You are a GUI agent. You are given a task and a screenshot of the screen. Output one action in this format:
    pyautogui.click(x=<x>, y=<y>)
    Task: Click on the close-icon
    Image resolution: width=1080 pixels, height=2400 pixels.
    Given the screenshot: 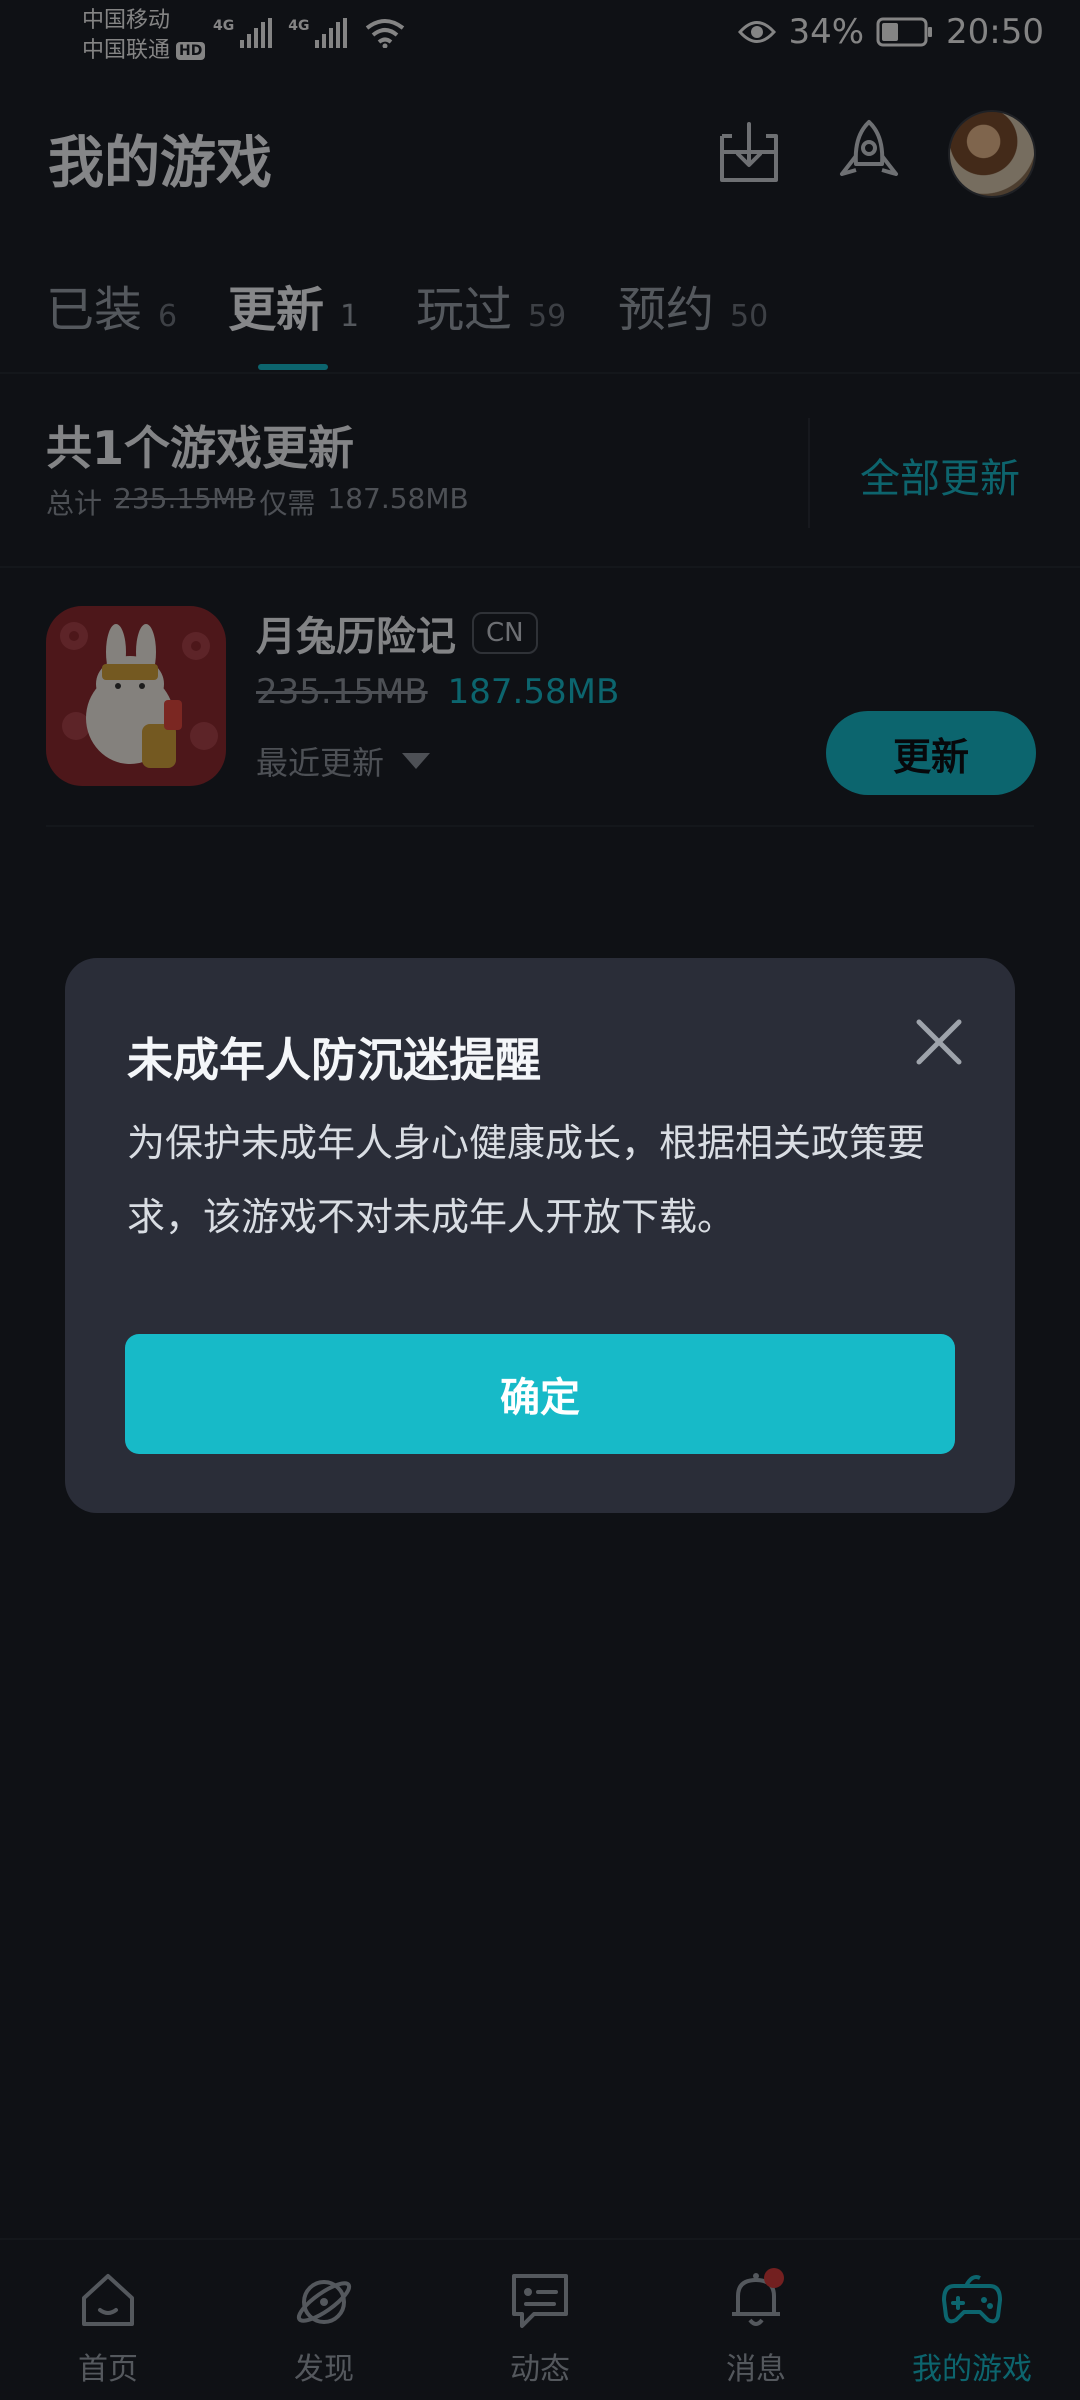 What is the action you would take?
    pyautogui.click(x=939, y=1042)
    